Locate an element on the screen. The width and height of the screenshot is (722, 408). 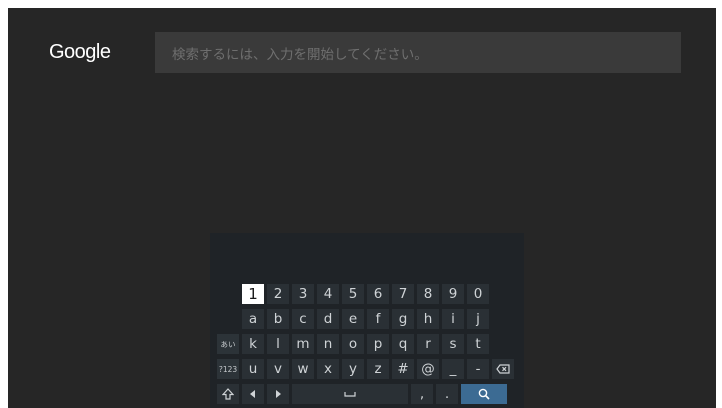
keyboard-row-1: a b c d e f g h i j is located at coordinates (353, 319).